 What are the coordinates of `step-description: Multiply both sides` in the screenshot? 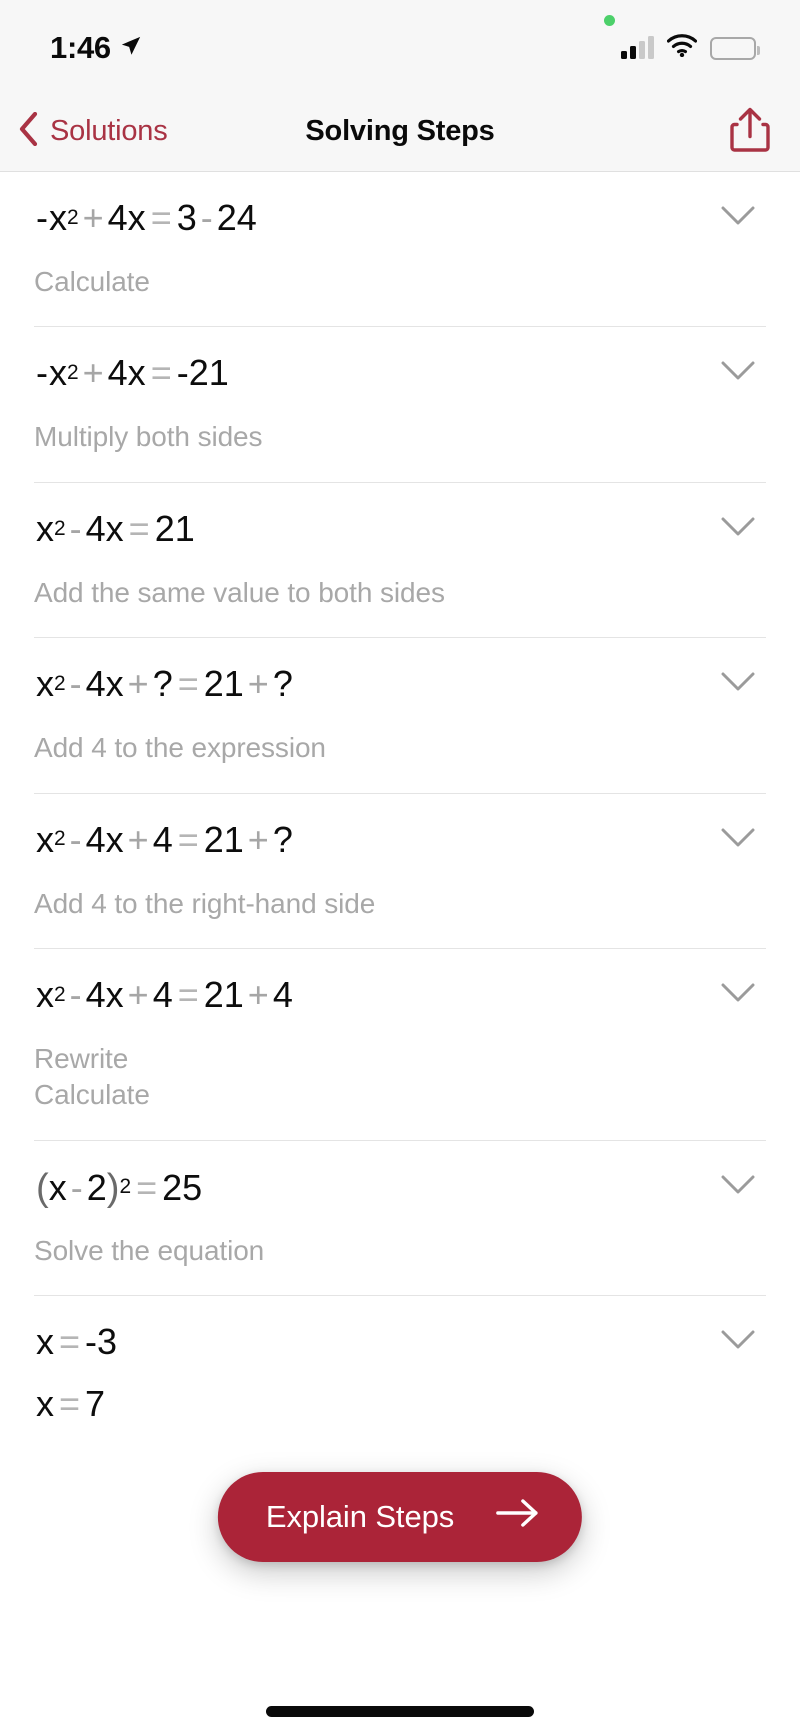 It's located at (148, 437).